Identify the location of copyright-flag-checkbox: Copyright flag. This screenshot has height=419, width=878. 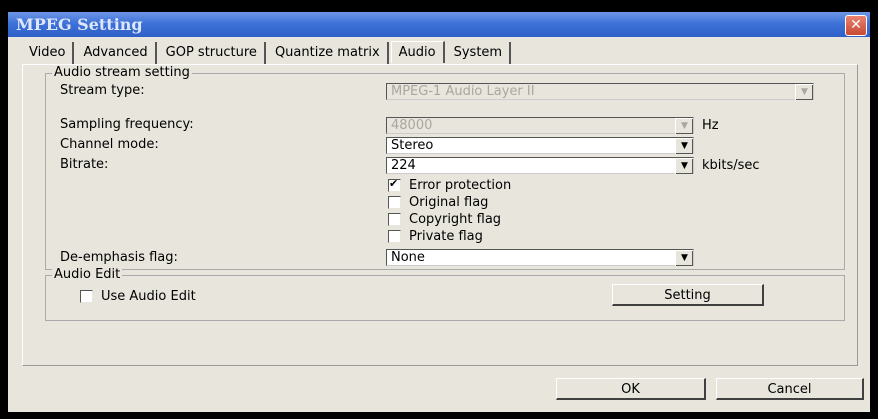
(444, 219).